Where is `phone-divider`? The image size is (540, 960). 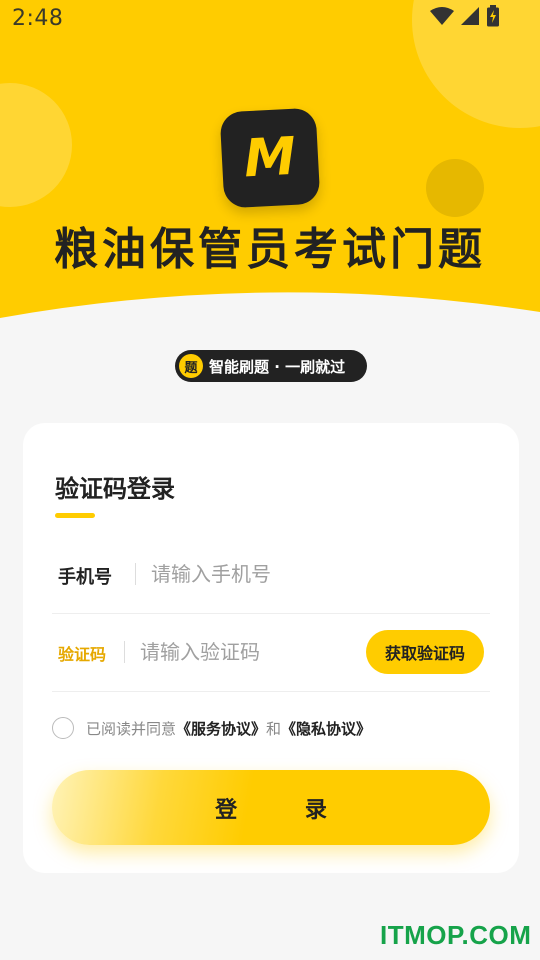 phone-divider is located at coordinates (135, 574).